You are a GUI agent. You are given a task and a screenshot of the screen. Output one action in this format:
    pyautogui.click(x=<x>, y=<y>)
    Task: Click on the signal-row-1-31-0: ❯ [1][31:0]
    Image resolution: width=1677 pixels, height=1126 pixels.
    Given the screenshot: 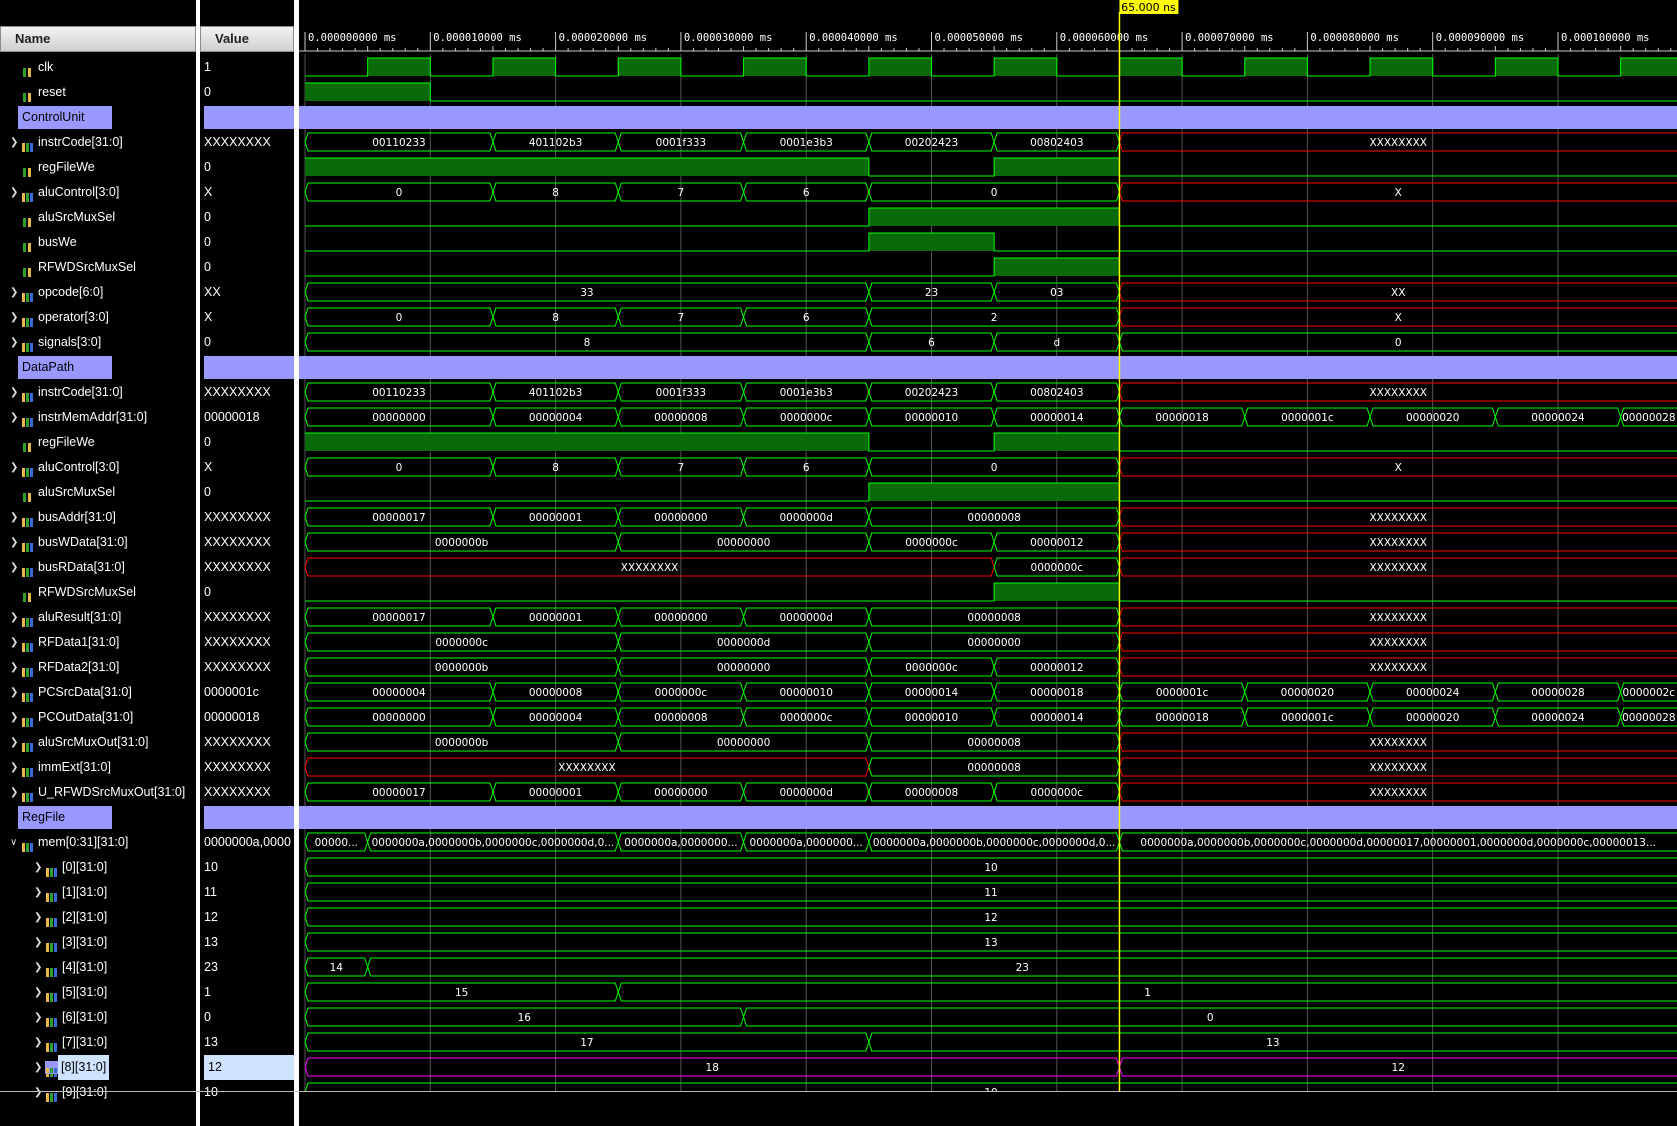 What is the action you would take?
    pyautogui.click(x=98, y=892)
    